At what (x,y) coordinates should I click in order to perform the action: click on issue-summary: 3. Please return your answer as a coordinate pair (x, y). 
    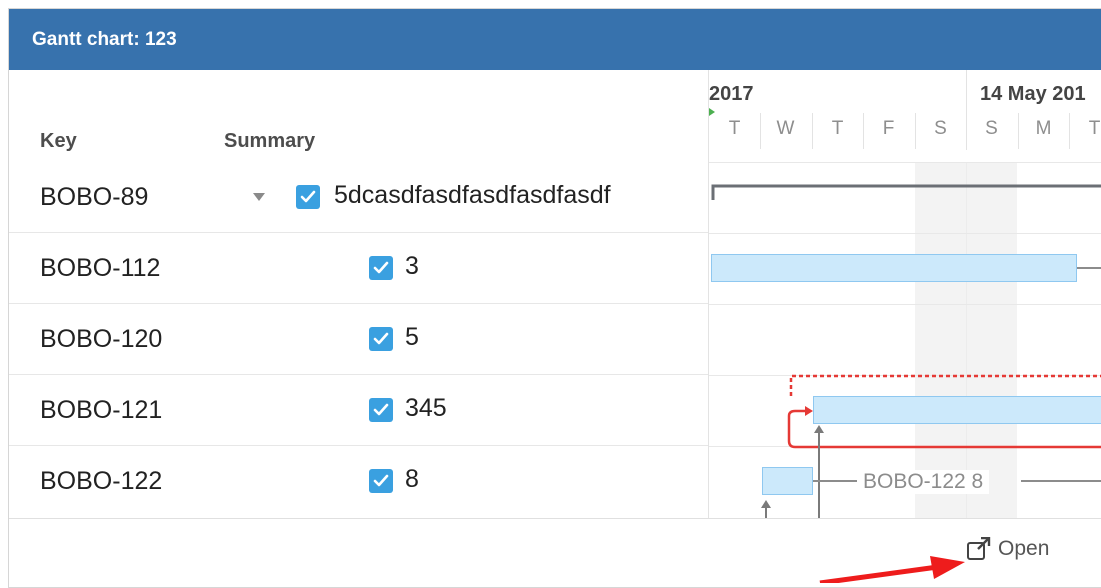
    Looking at the image, I should click on (412, 266).